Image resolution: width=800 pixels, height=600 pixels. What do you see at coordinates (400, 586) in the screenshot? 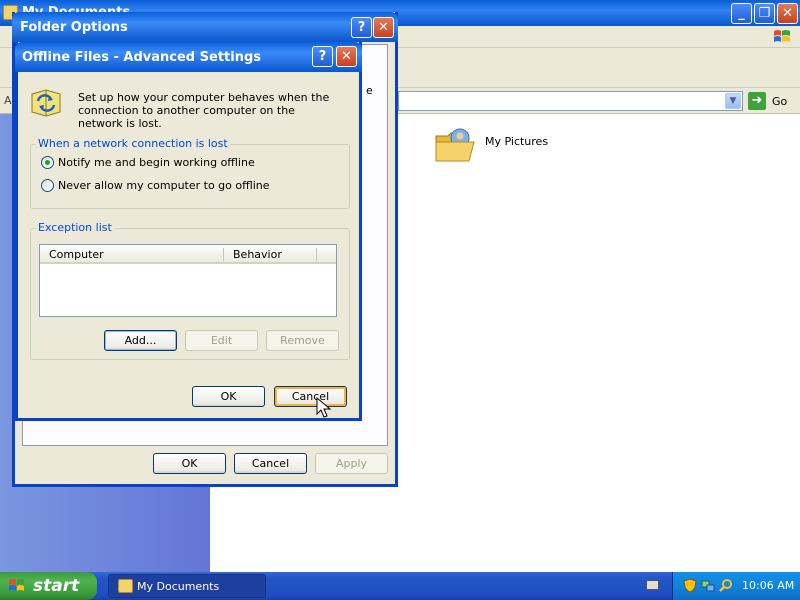
I see `taskbar: start My Documents 10:06 AM` at bounding box center [400, 586].